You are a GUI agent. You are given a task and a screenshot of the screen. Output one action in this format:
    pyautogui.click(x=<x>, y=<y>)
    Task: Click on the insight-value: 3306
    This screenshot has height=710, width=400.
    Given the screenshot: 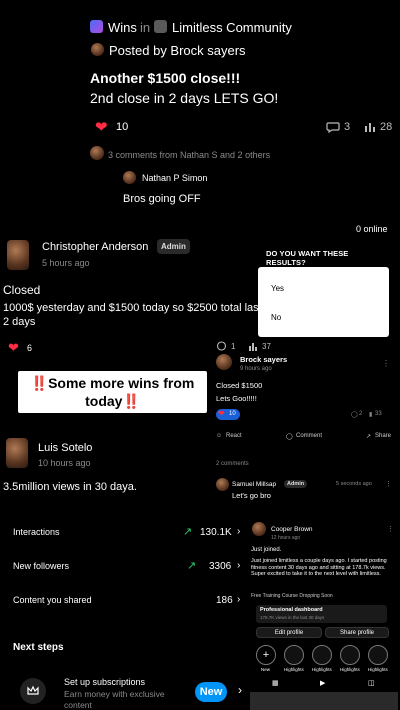 What is the action you would take?
    pyautogui.click(x=220, y=566)
    